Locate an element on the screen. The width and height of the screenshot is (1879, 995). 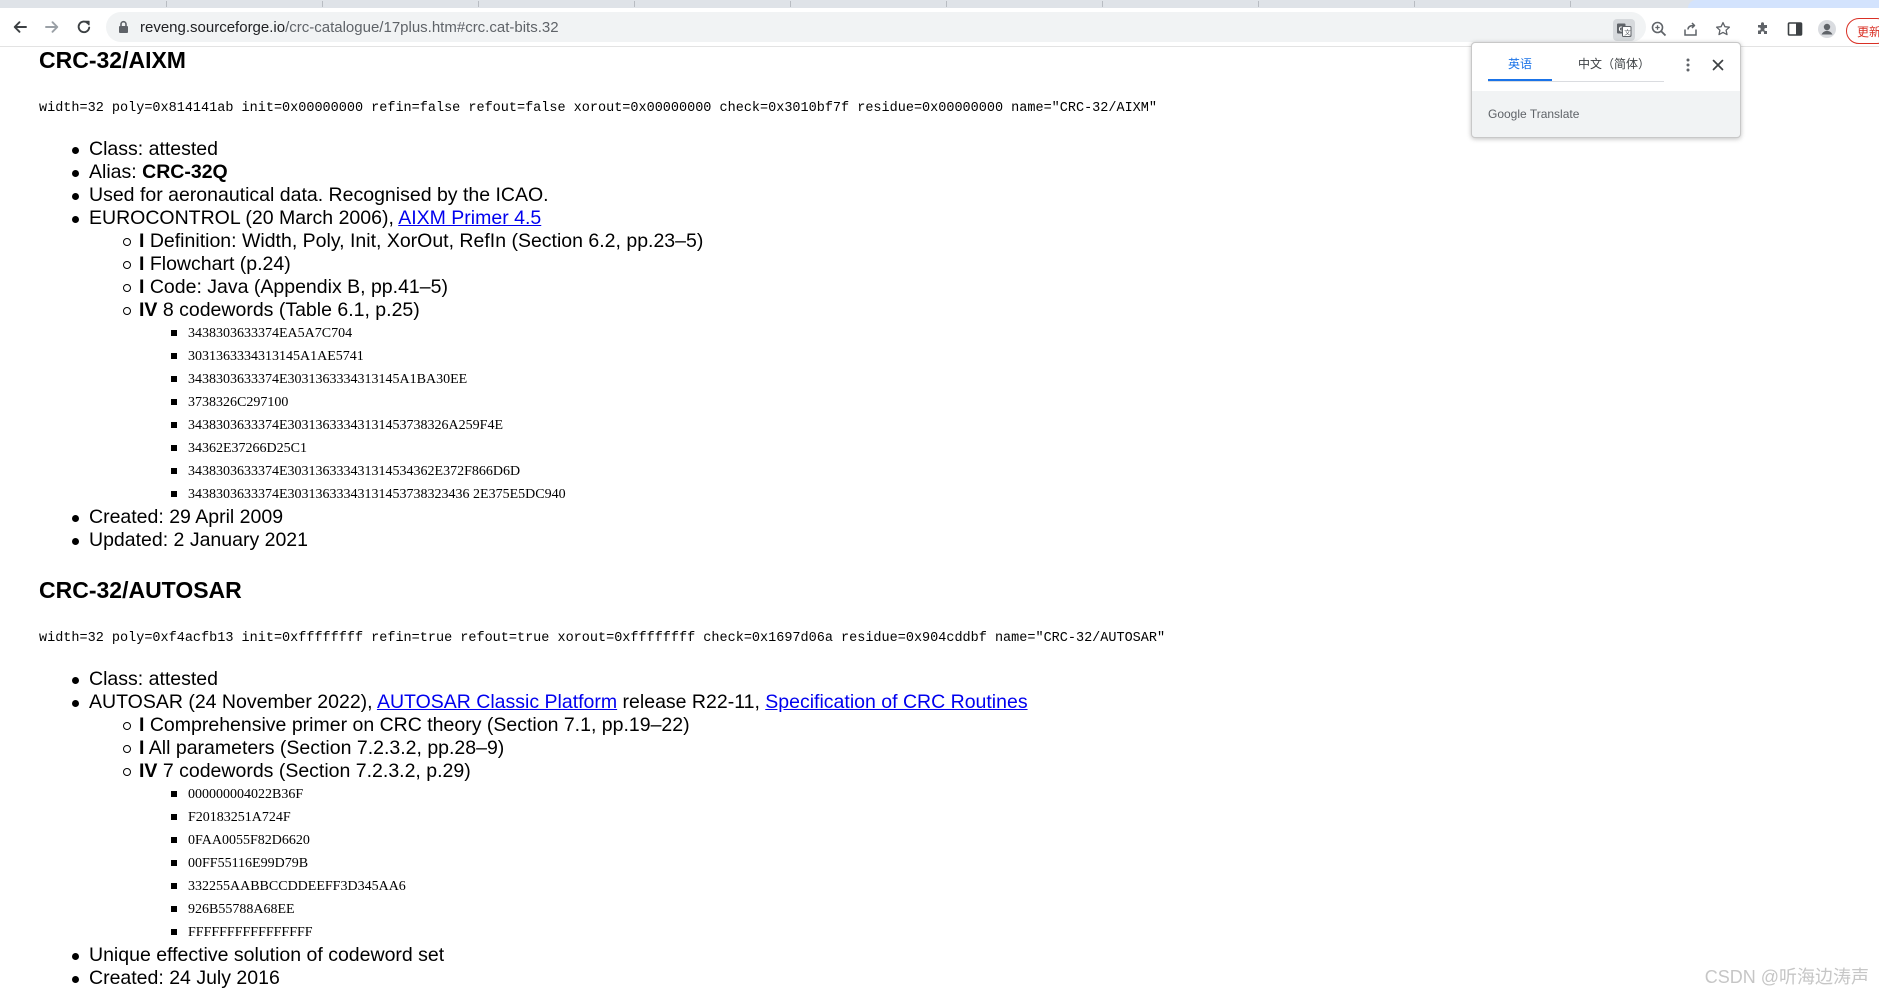
side-panel-icon is located at coordinates (1795, 29).